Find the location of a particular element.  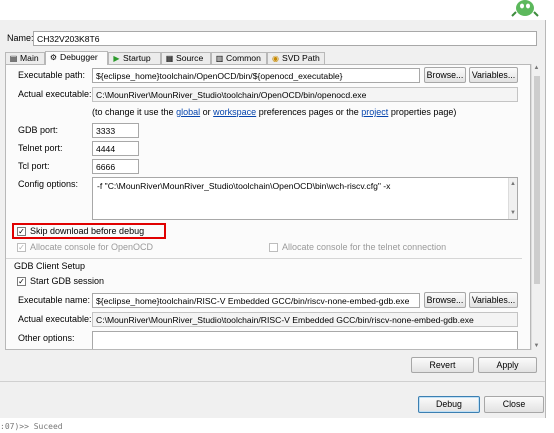

svd-tab-icon: ◉ is located at coordinates (275, 58).